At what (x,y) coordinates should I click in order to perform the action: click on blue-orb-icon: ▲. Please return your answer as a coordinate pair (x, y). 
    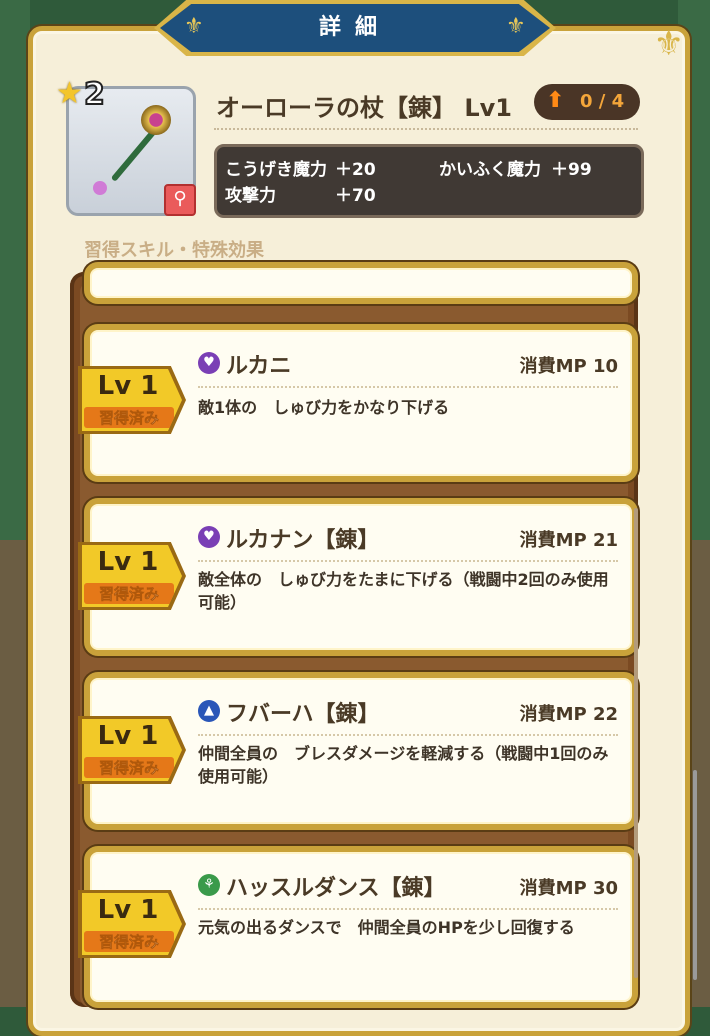
    Looking at the image, I should click on (209, 711).